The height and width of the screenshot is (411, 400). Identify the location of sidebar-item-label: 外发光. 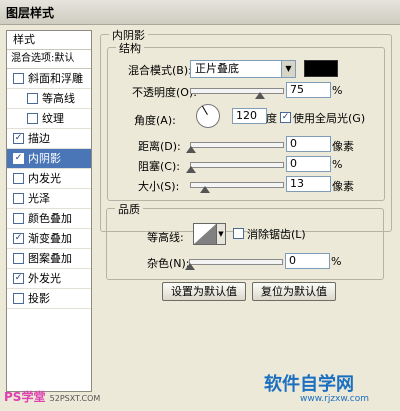
(44, 278).